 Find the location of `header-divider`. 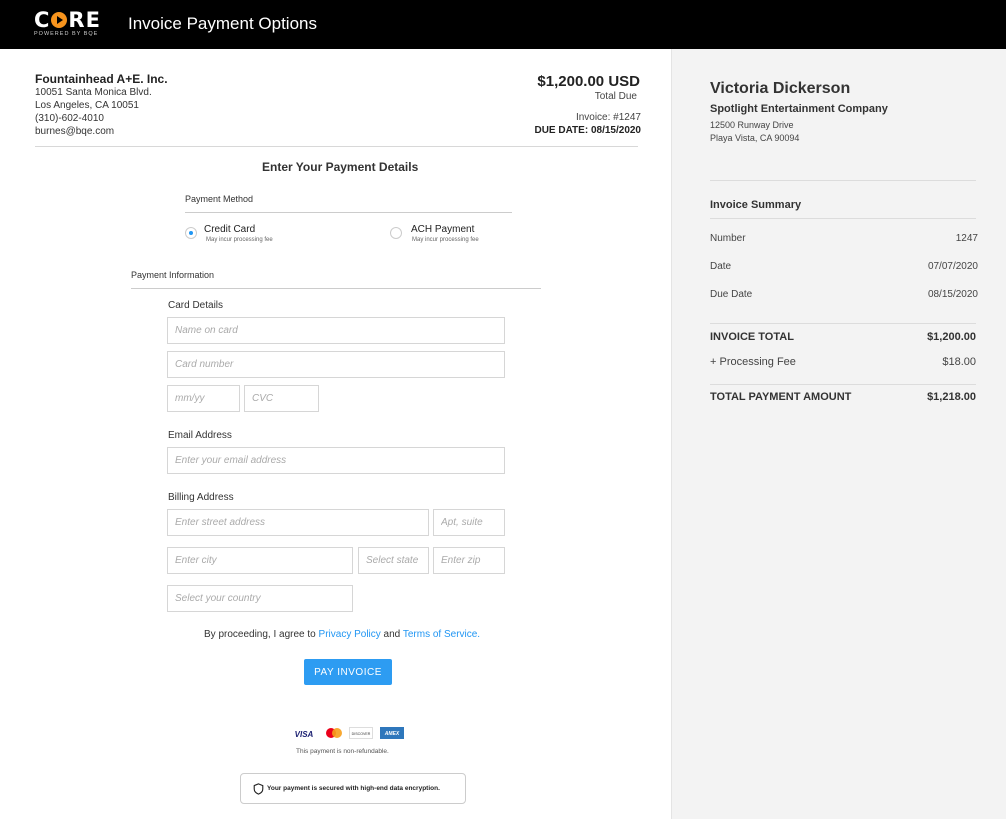

header-divider is located at coordinates (336, 146).